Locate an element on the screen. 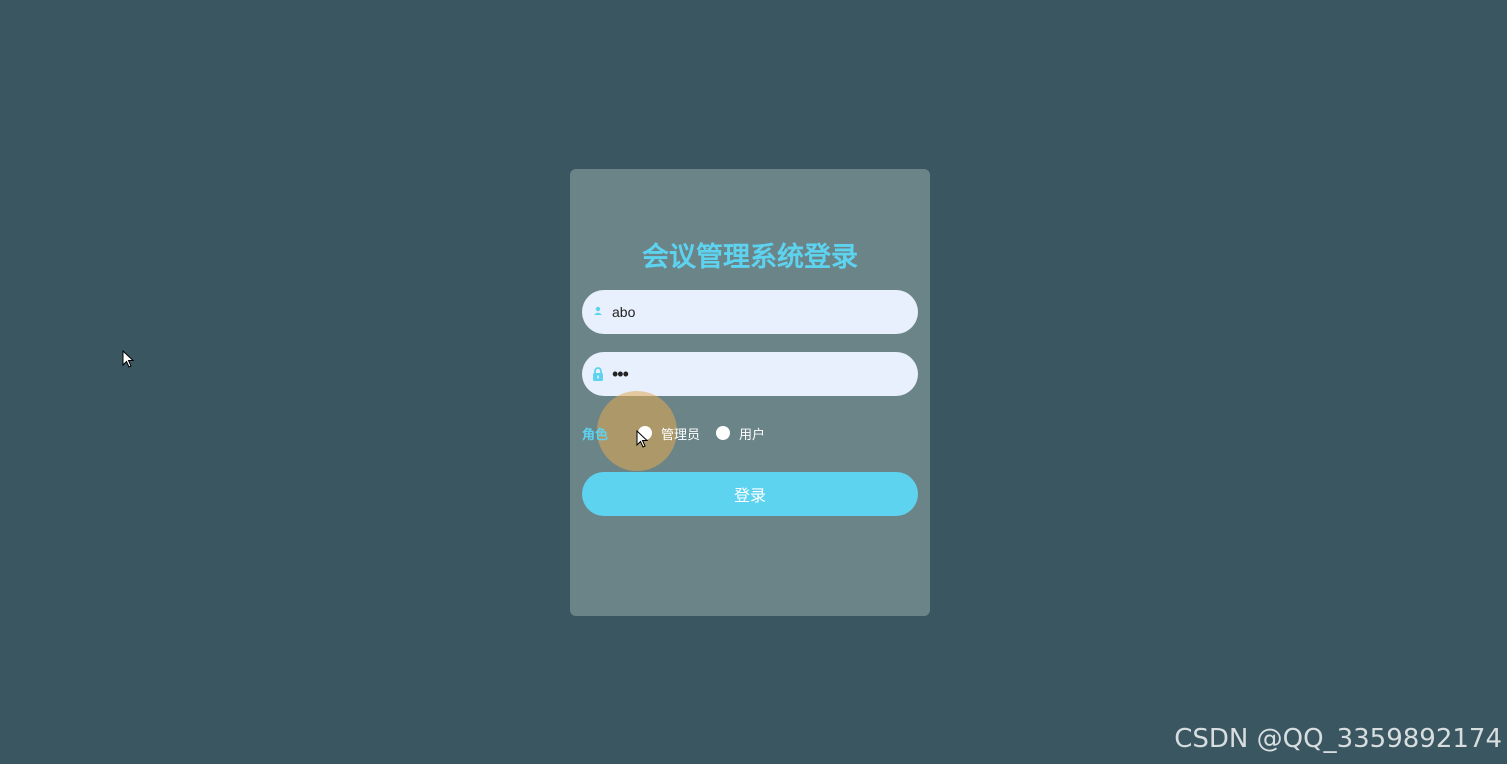  role-admin-label: 管理员 is located at coordinates (680, 433).